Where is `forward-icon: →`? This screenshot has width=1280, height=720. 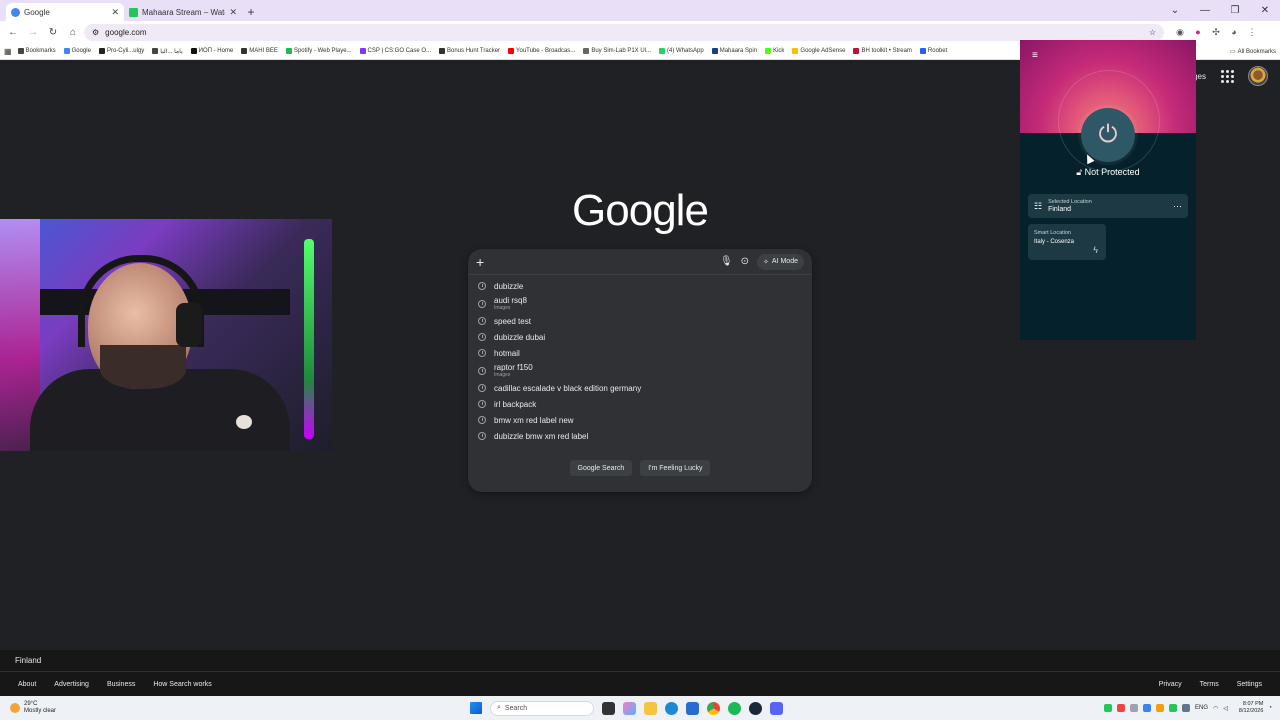 forward-icon: → is located at coordinates (33, 32).